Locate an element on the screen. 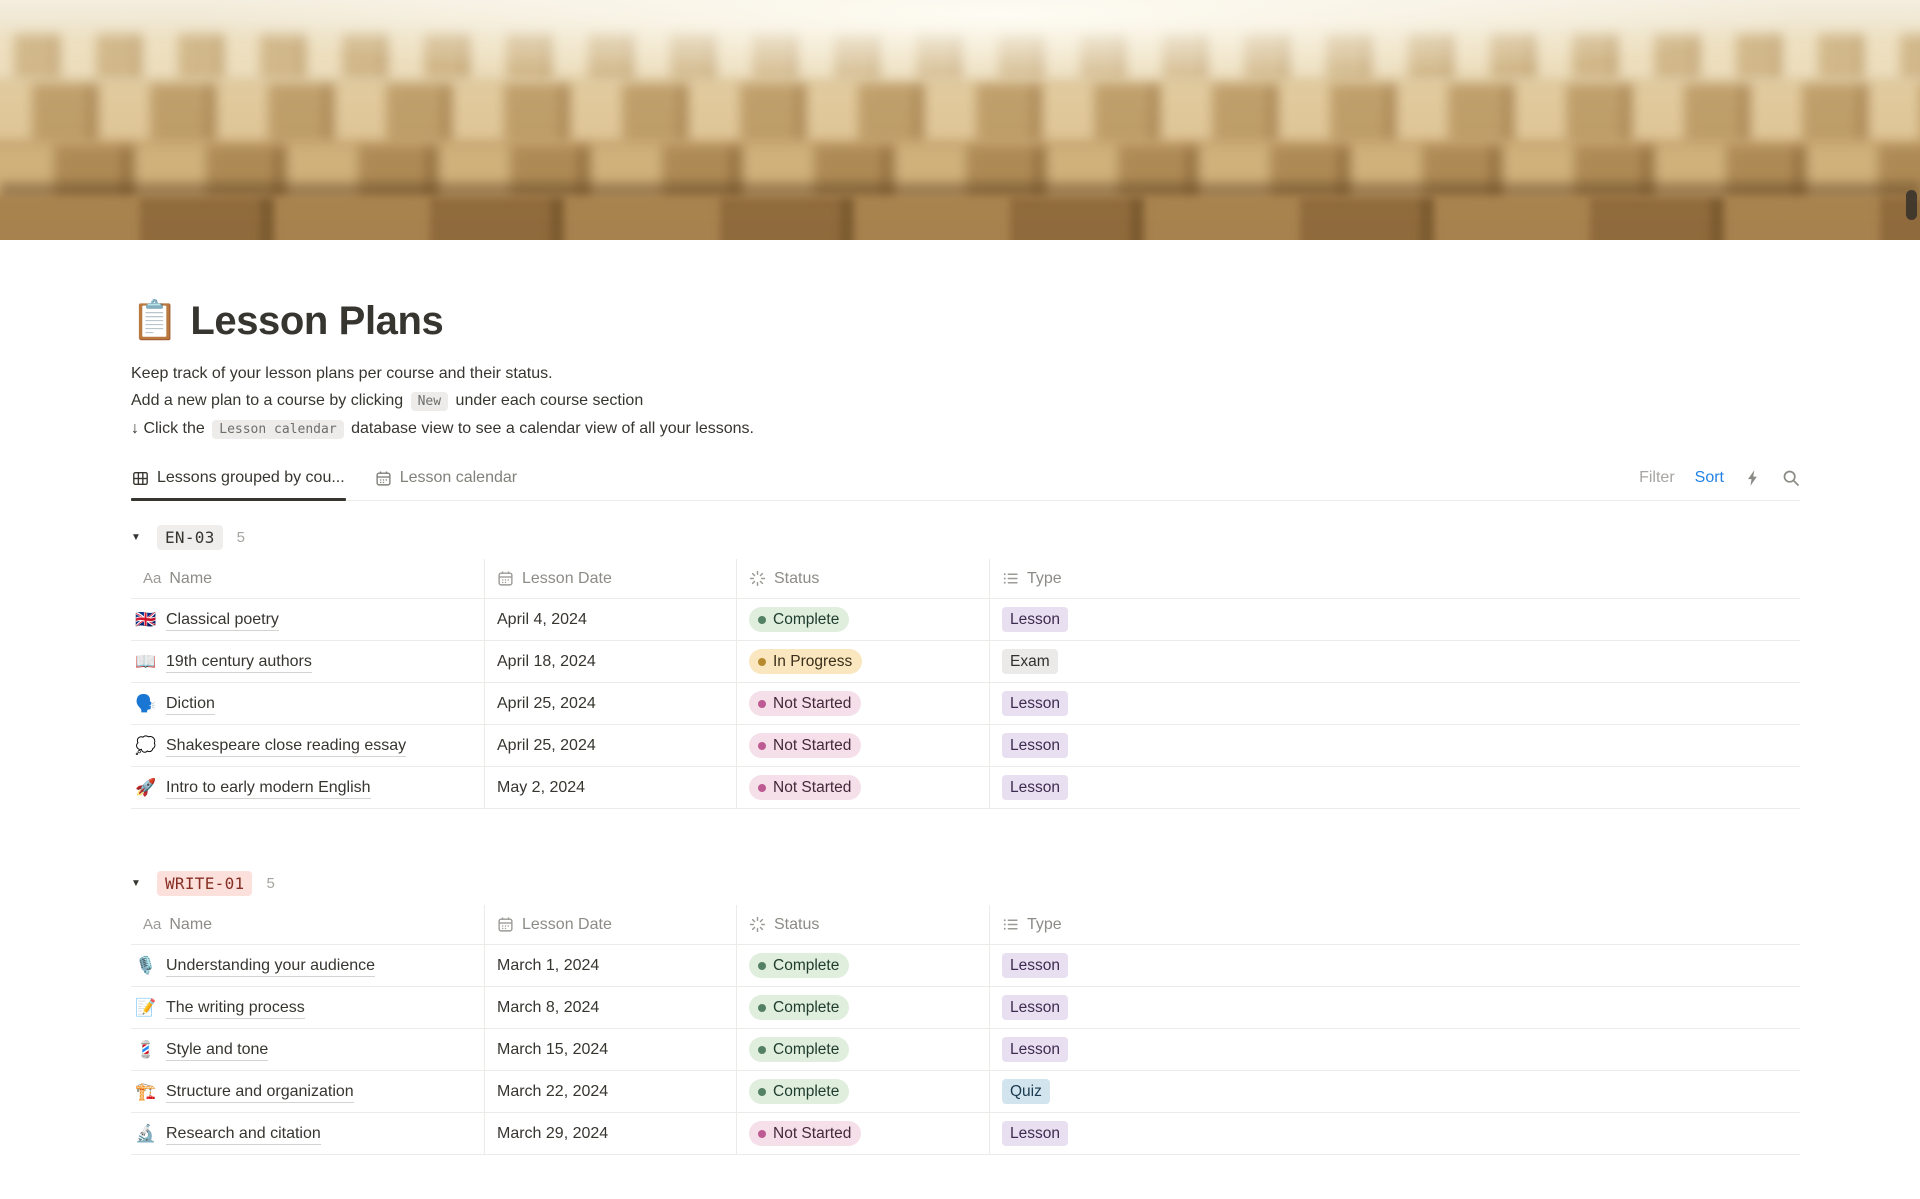  date-cell: April 18, 2024 is located at coordinates (611, 661).